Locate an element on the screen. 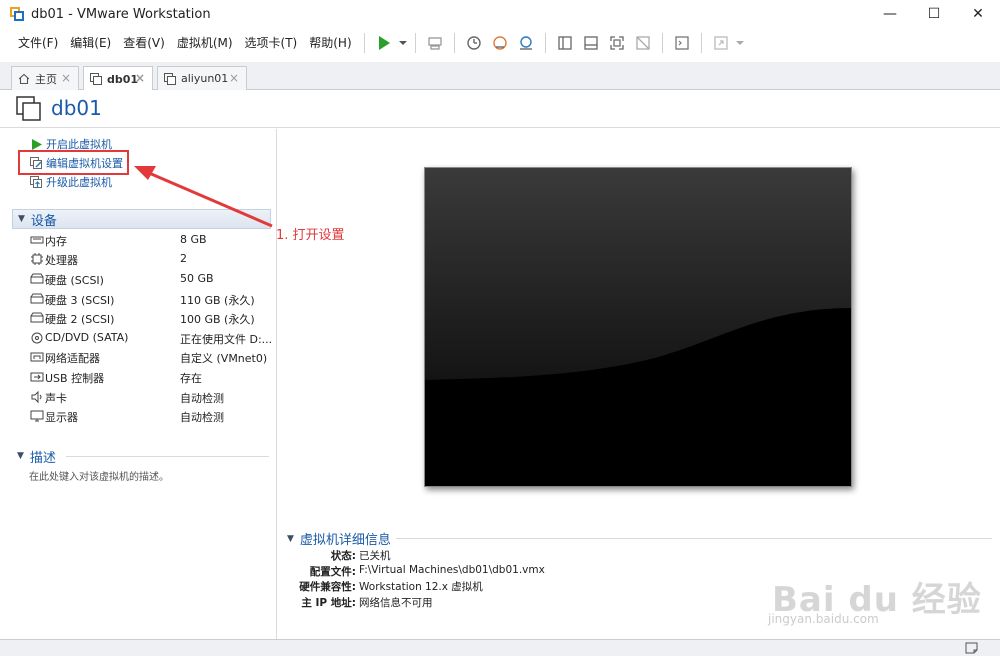  detail-row: 硬件兼容性: Workstation 12.x 虚拟机 is located at coordinates (528, 587).